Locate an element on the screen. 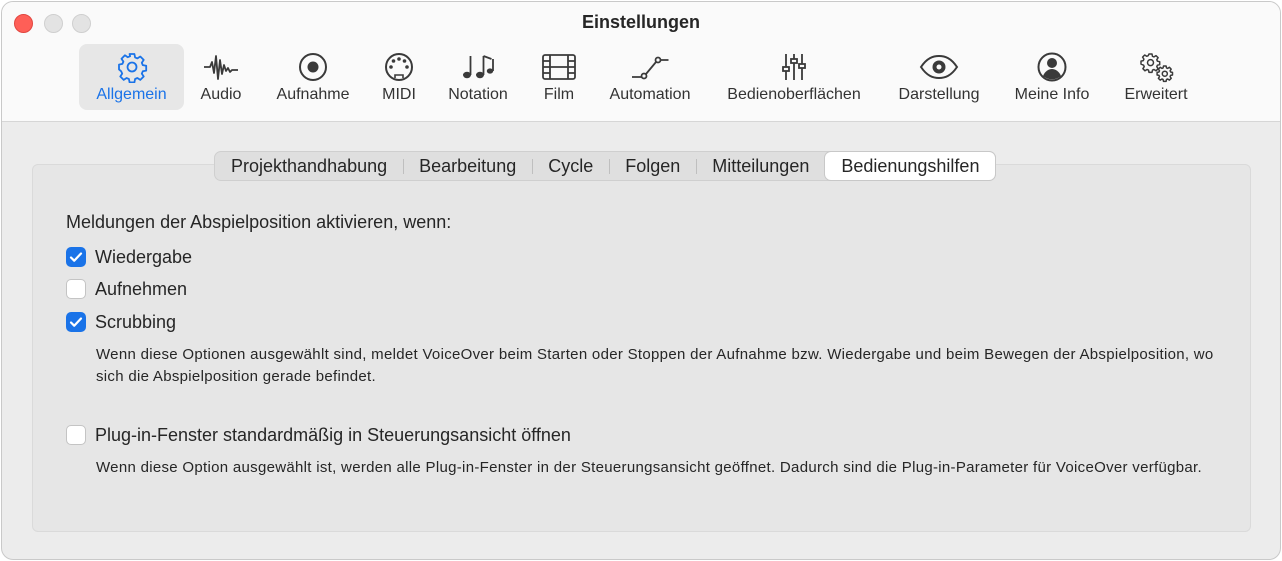 The width and height of the screenshot is (1282, 561). checkbox-aufnehmen is located at coordinates (76, 289).